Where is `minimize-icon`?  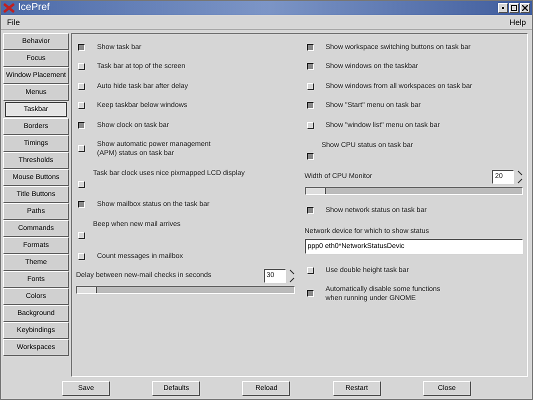 minimize-icon is located at coordinates (503, 7).